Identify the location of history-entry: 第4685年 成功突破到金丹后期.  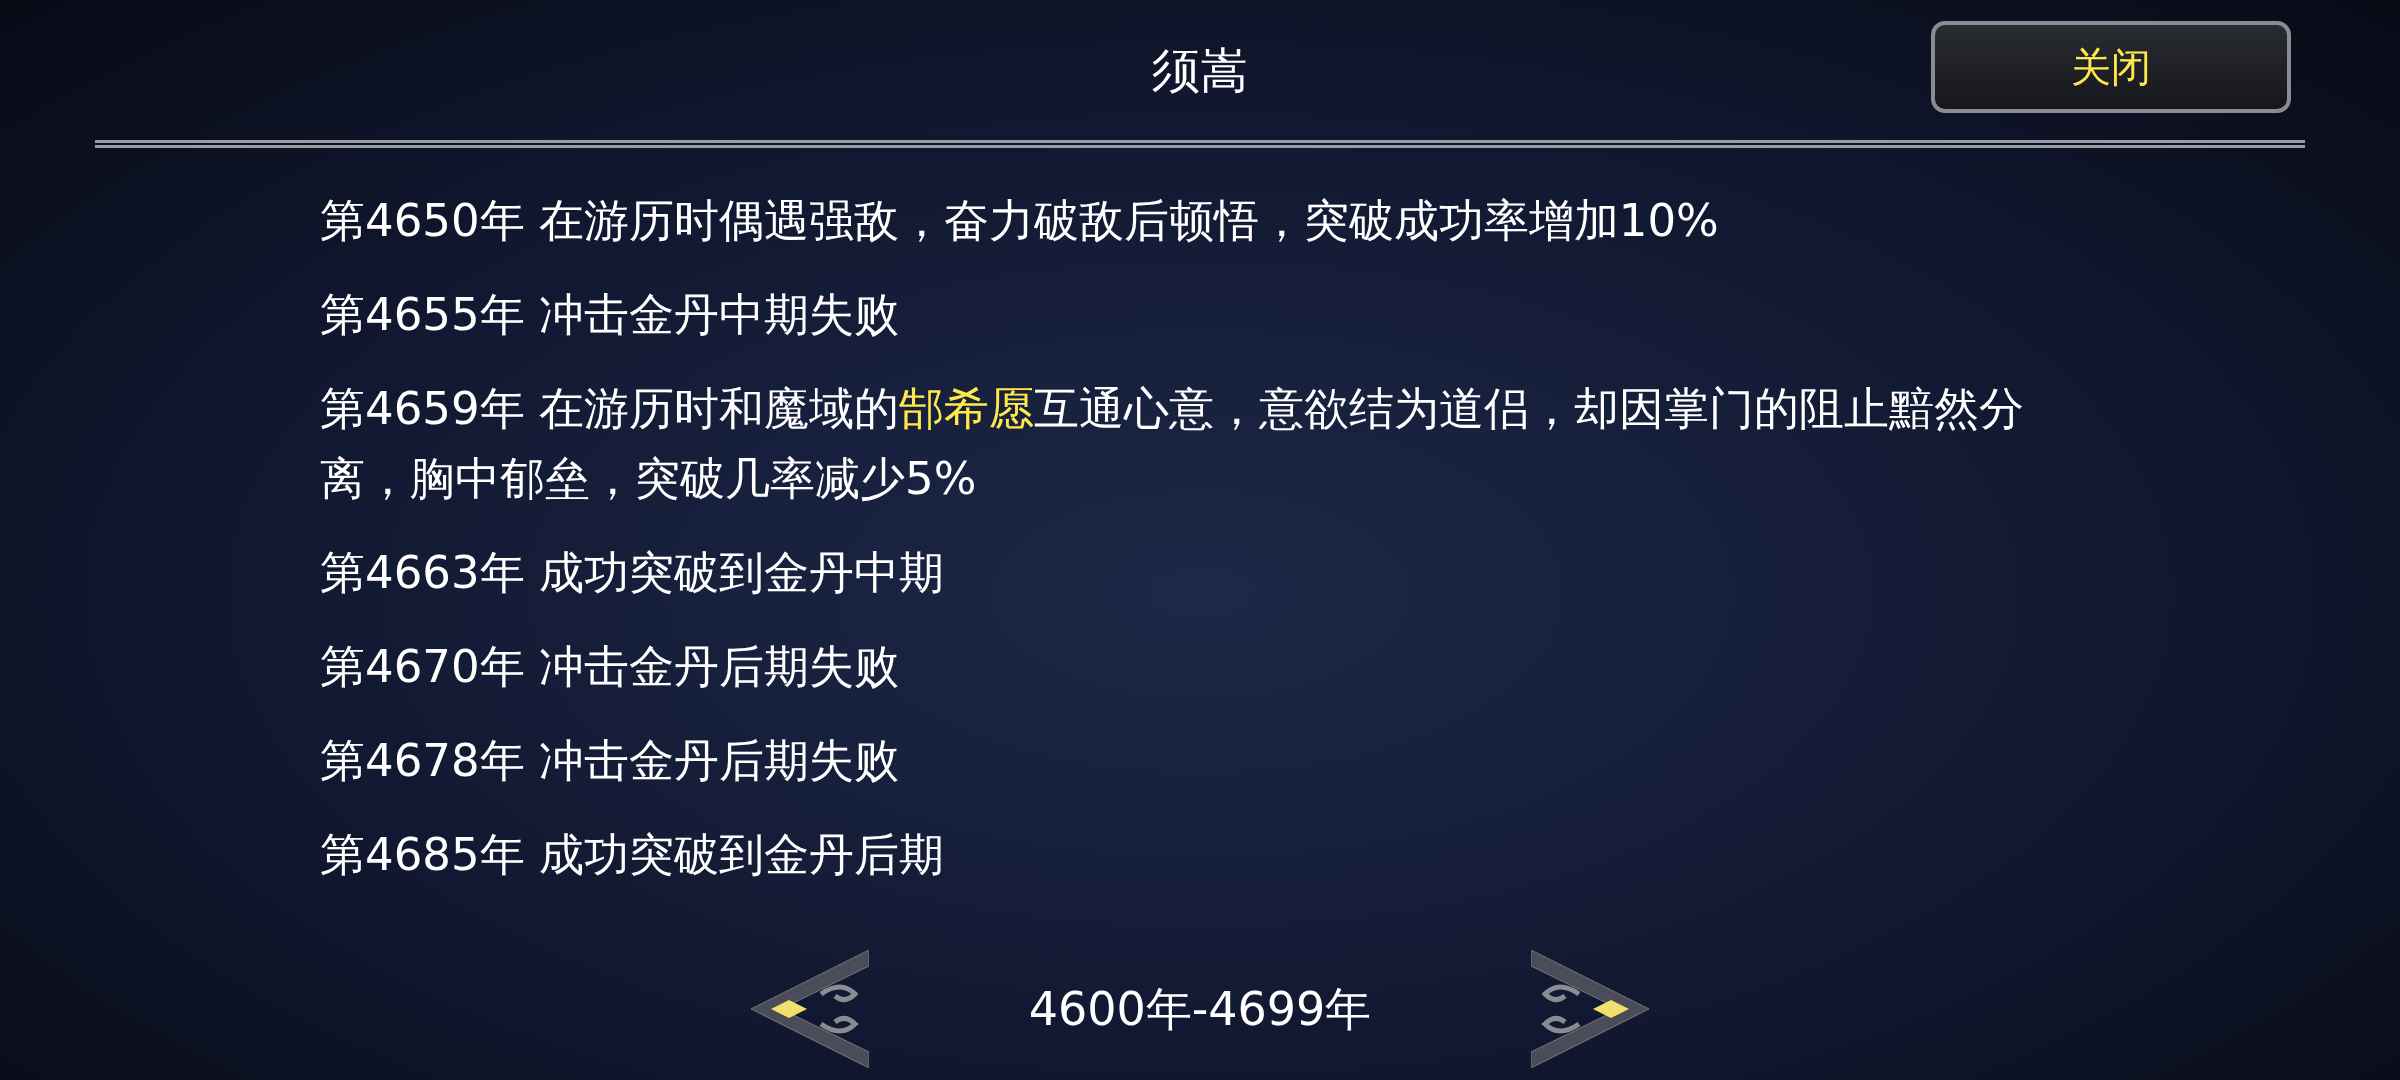
(632, 855).